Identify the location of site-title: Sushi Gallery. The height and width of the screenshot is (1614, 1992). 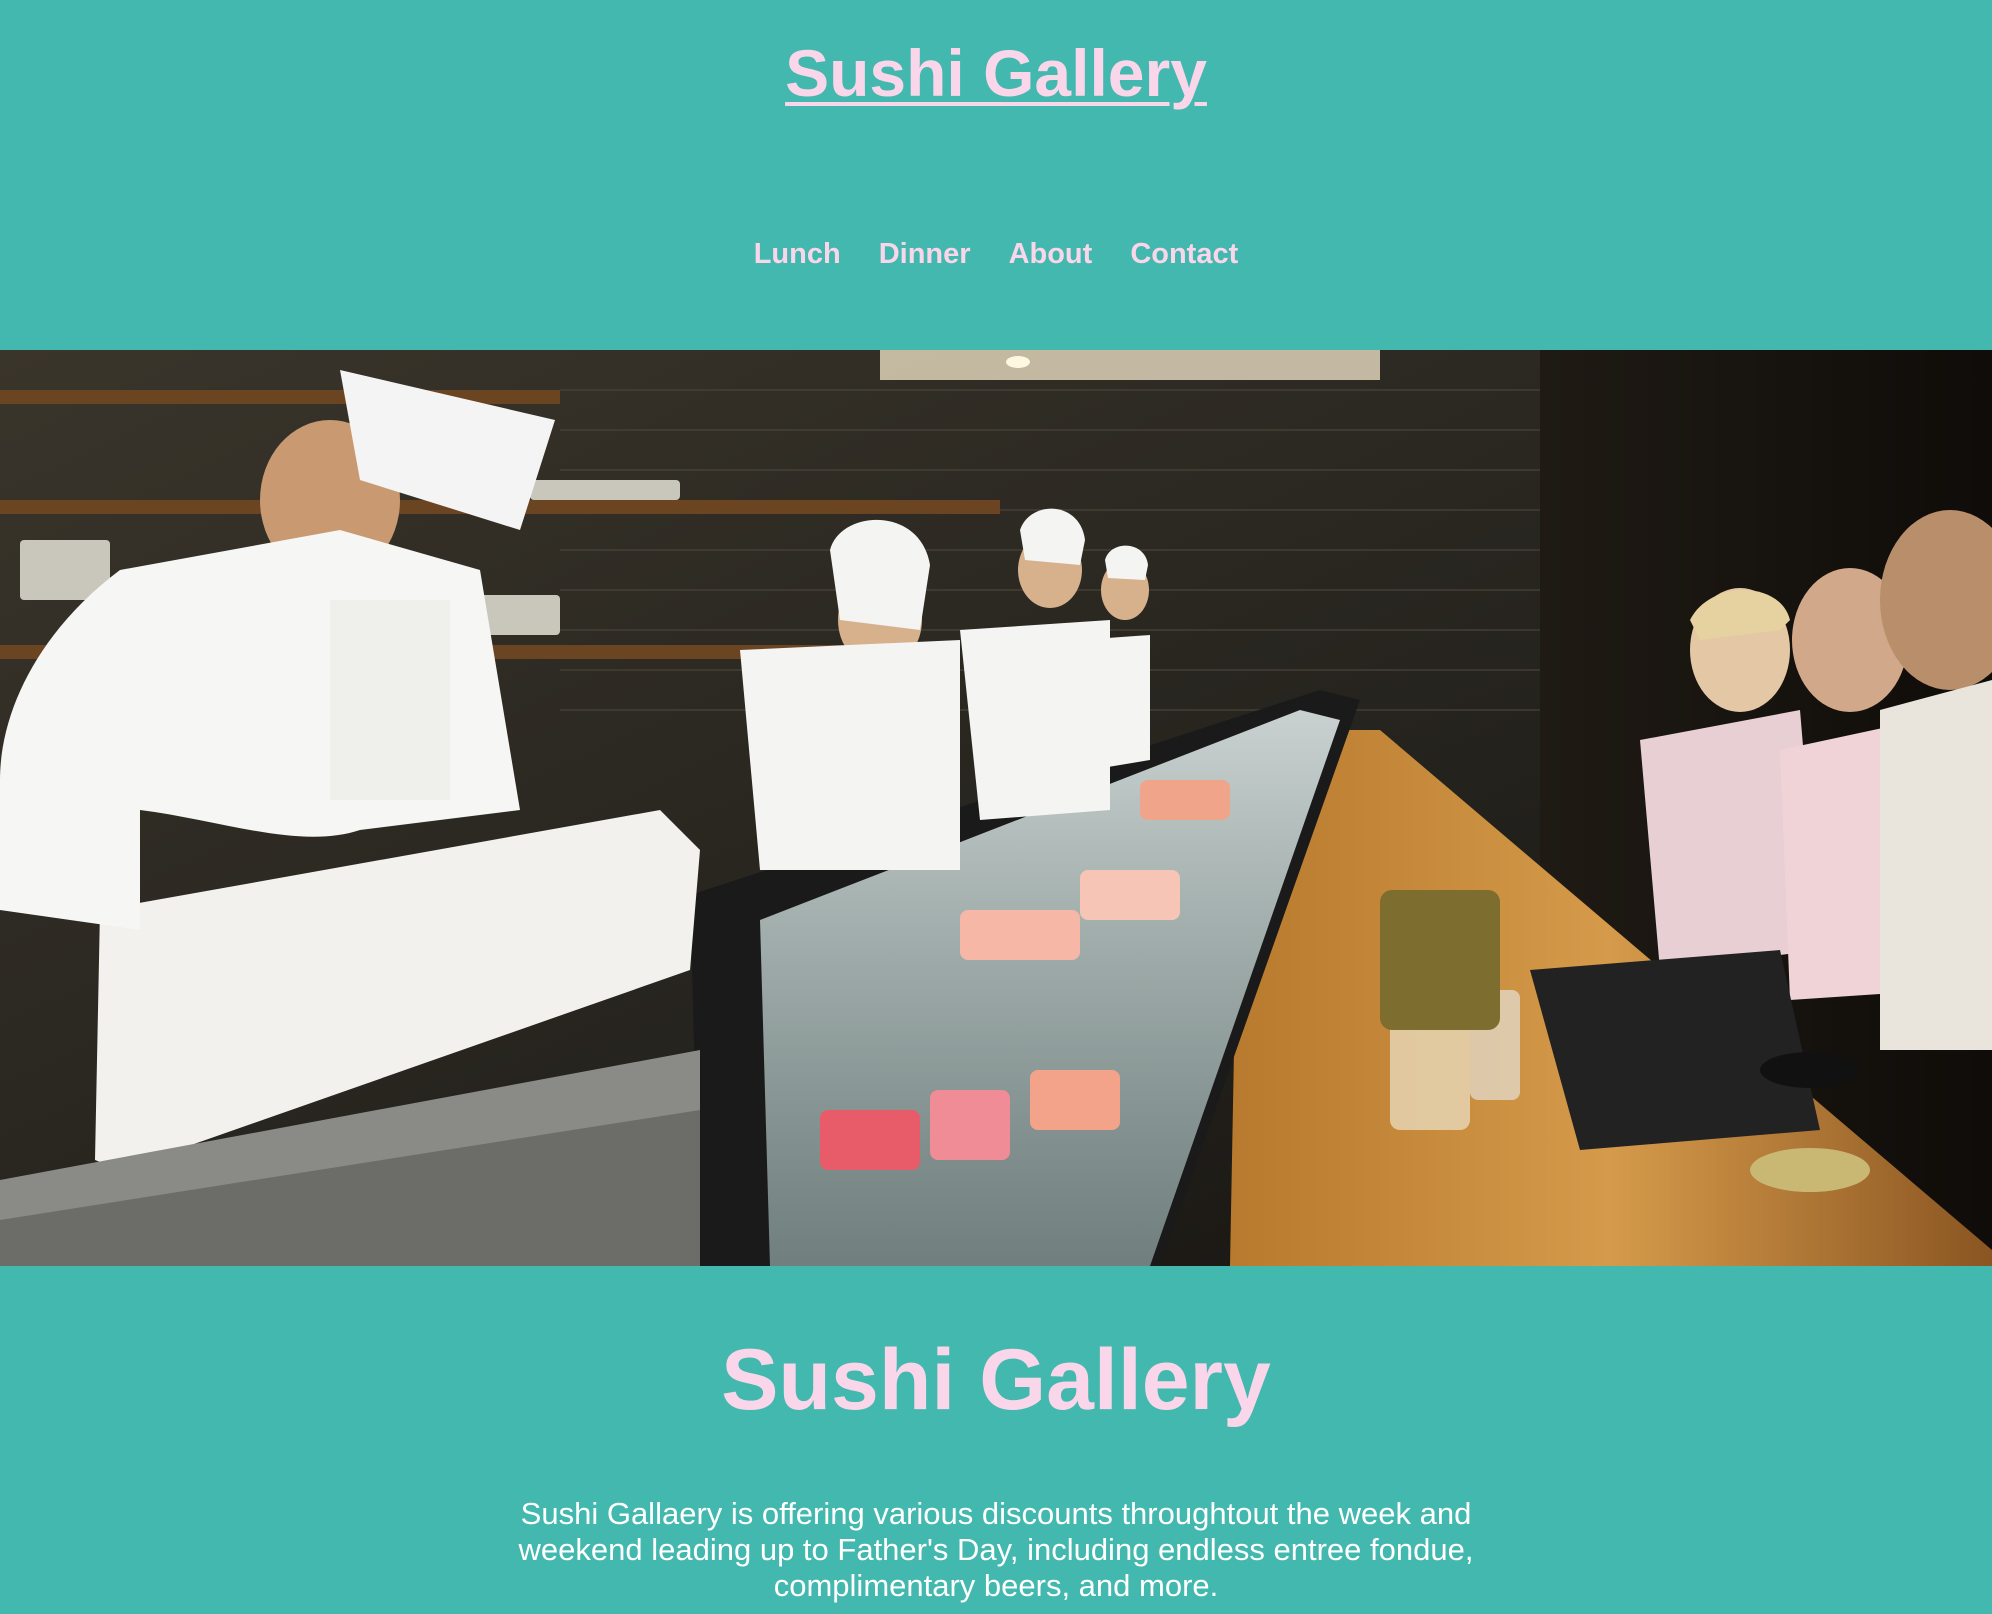
(996, 73).